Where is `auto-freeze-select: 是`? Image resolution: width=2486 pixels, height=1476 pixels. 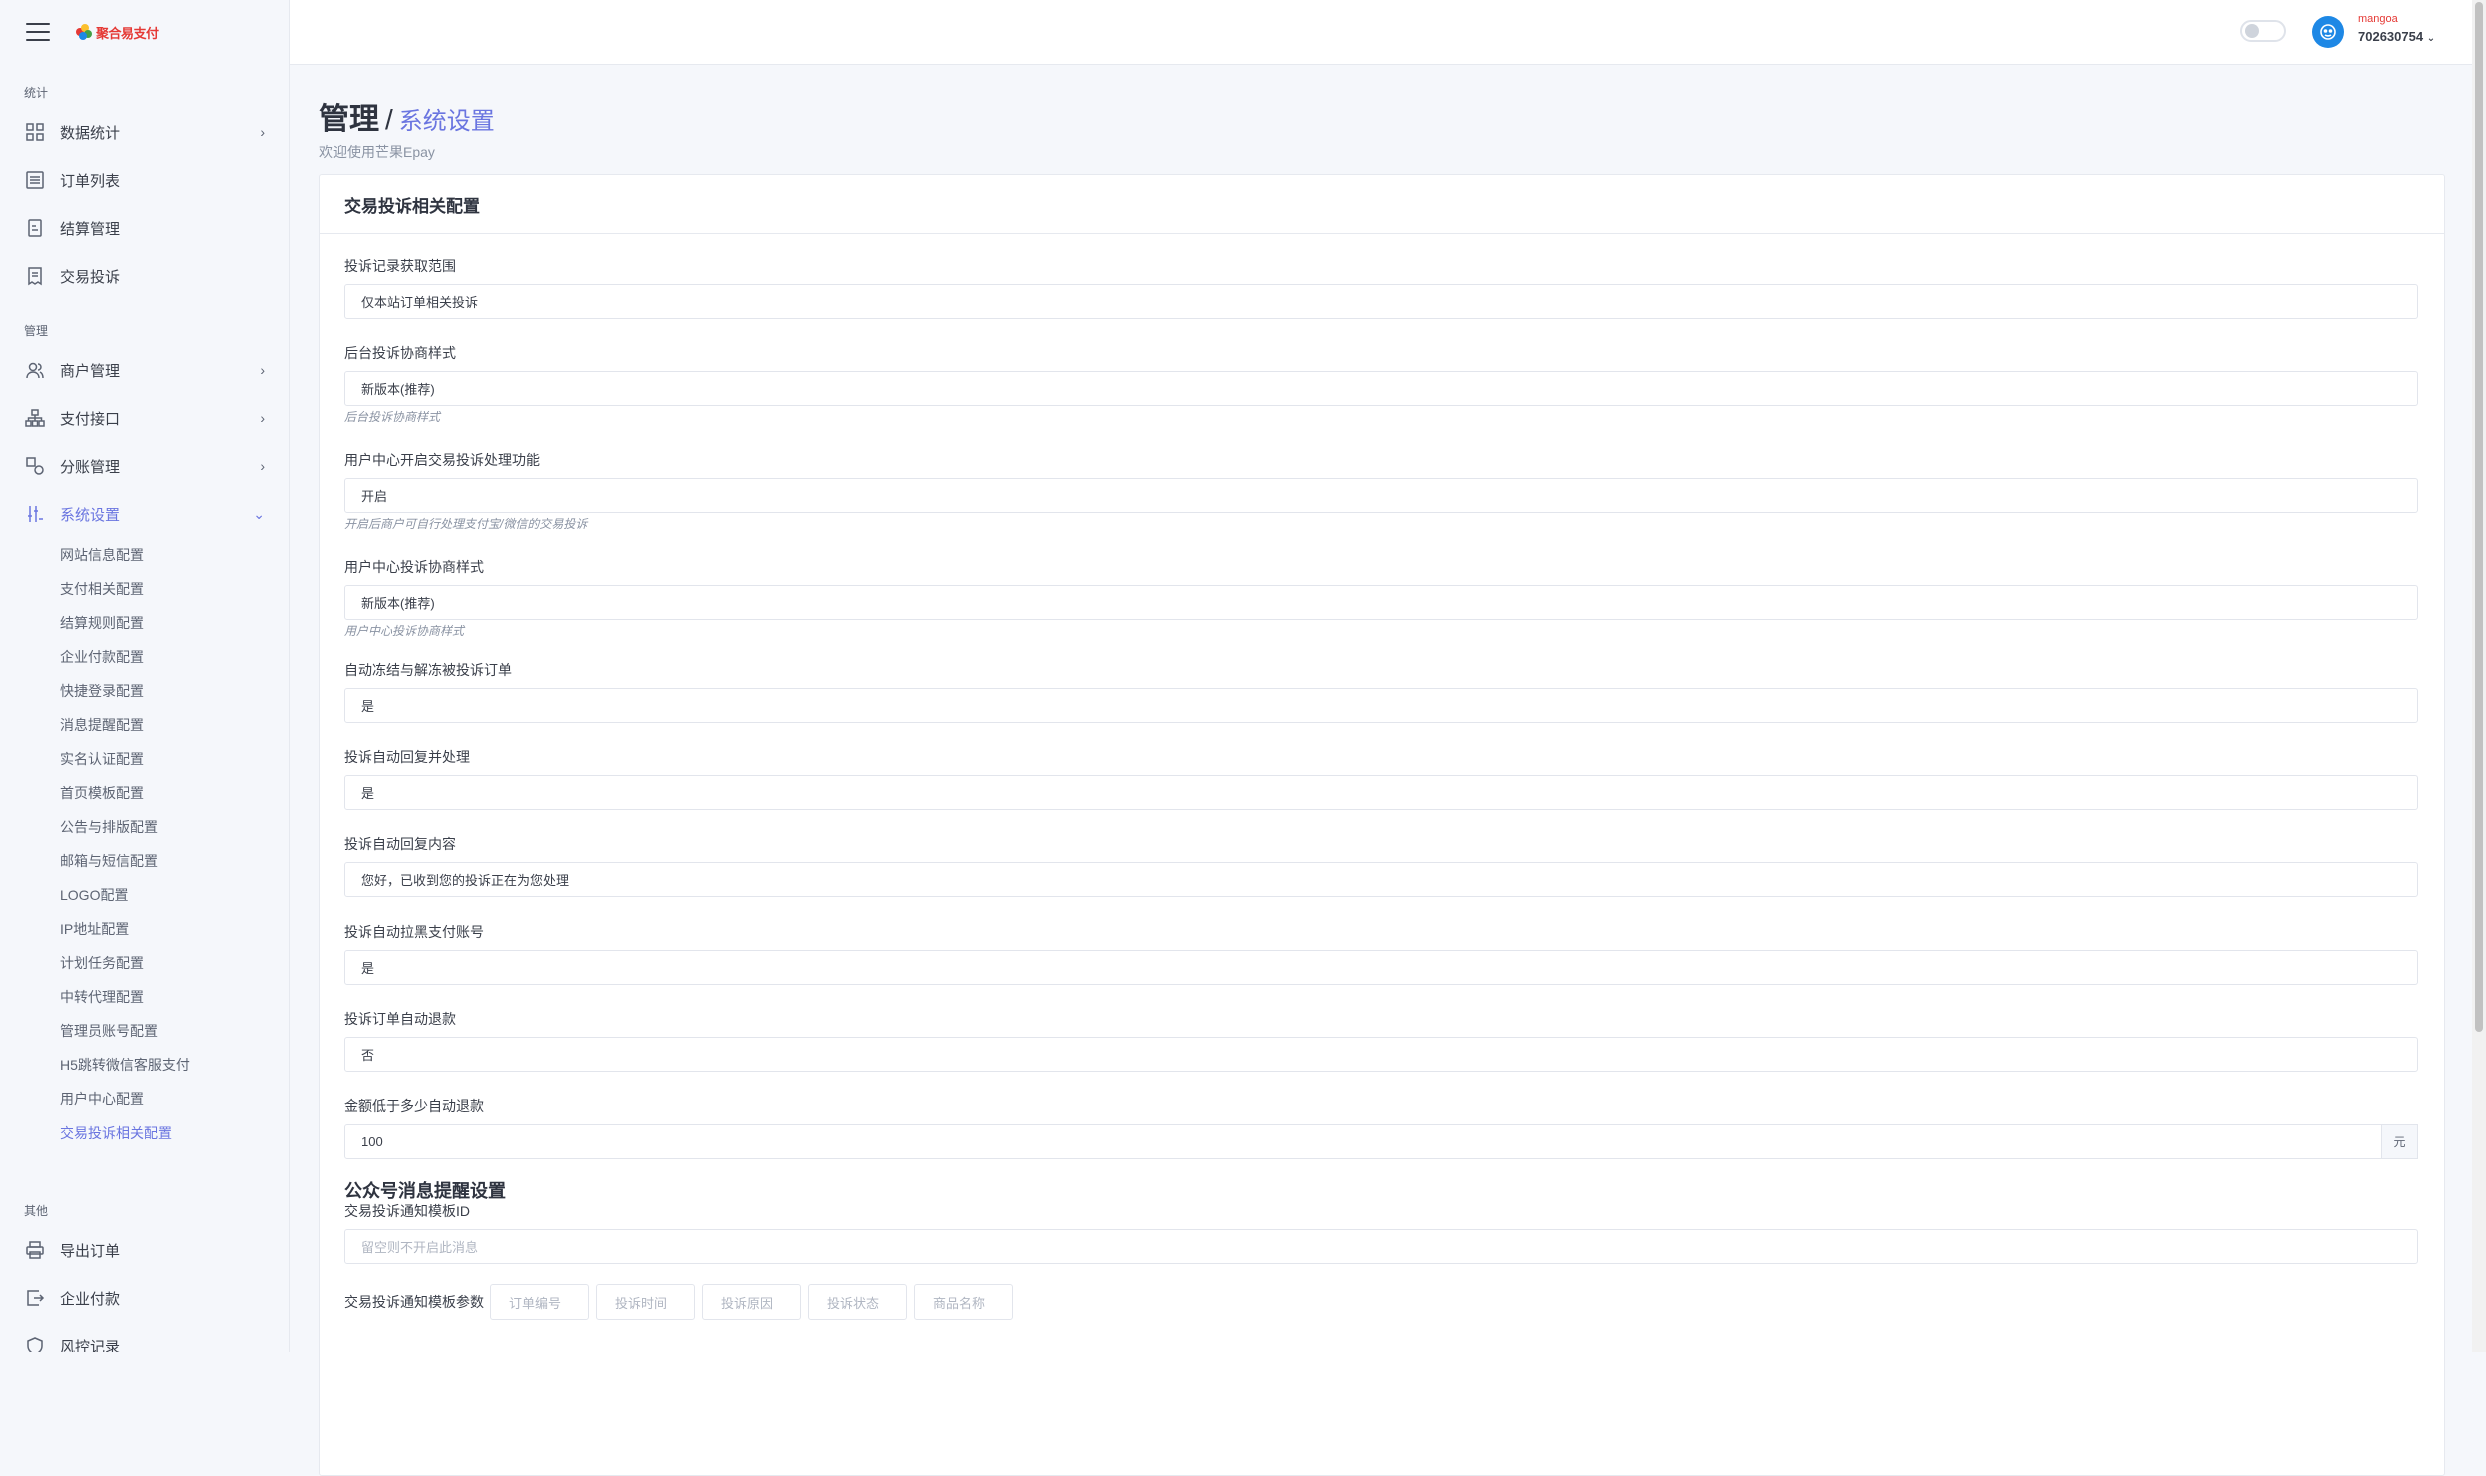 auto-freeze-select: 是 is located at coordinates (1381, 705).